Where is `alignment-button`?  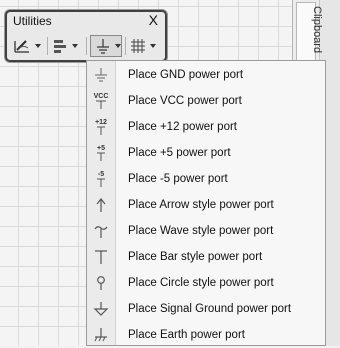
alignment-button is located at coordinates (68, 46).